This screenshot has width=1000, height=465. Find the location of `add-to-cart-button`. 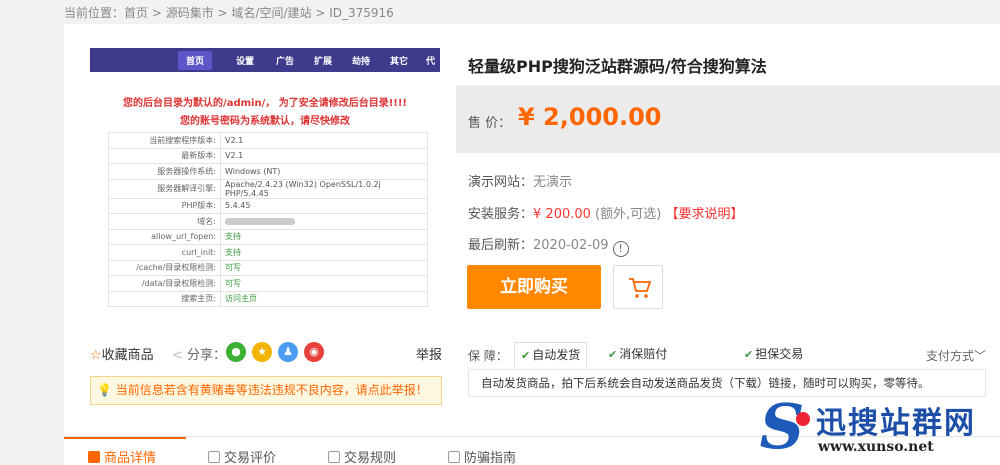

add-to-cart-button is located at coordinates (638, 287).